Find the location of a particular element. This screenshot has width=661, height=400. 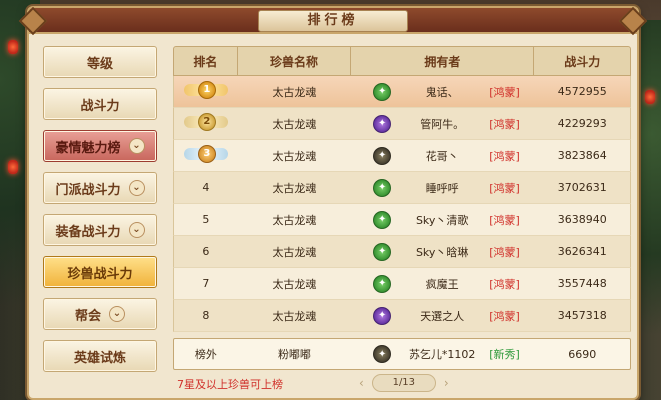

rank-medal-icon: 1 is located at coordinates (205, 90).